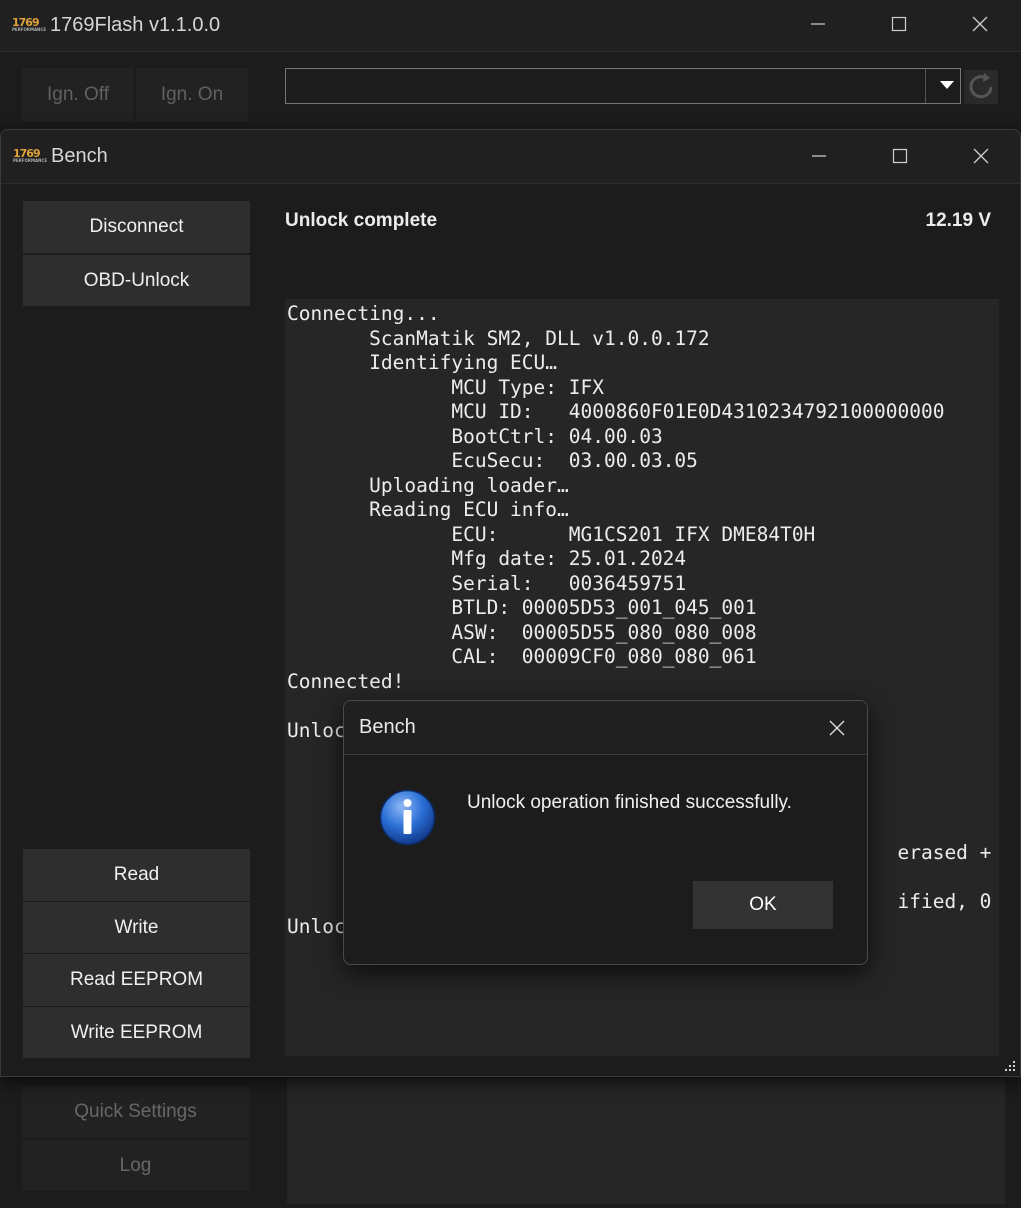 This screenshot has height=1208, width=1021. What do you see at coordinates (487, 558) in the screenshot?
I see `log-line: Mfg date: 25.01.2024` at bounding box center [487, 558].